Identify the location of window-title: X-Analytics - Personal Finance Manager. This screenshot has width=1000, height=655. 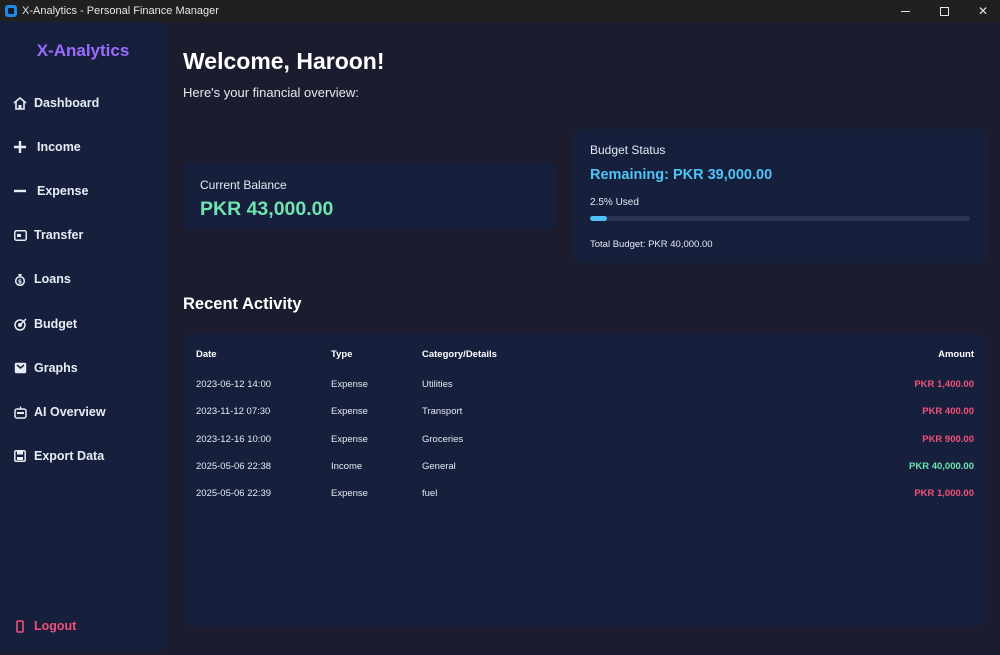
(120, 11).